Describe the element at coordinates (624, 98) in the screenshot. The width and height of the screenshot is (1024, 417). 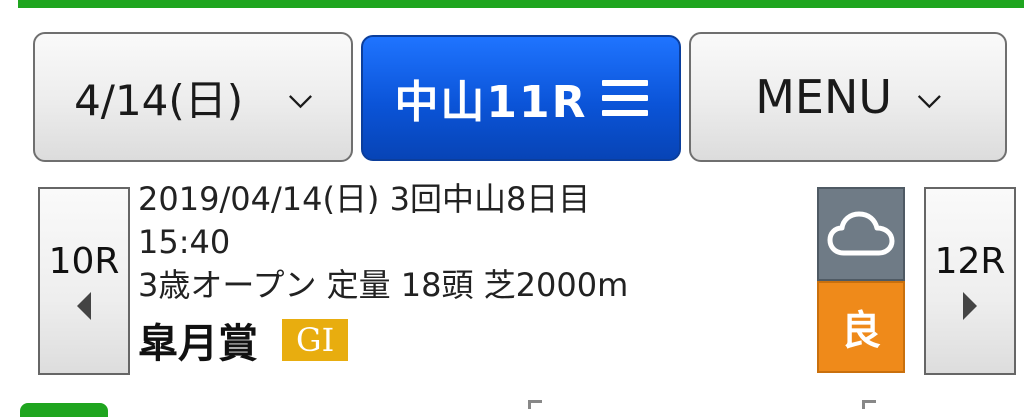
I see `hamburger-icon` at that location.